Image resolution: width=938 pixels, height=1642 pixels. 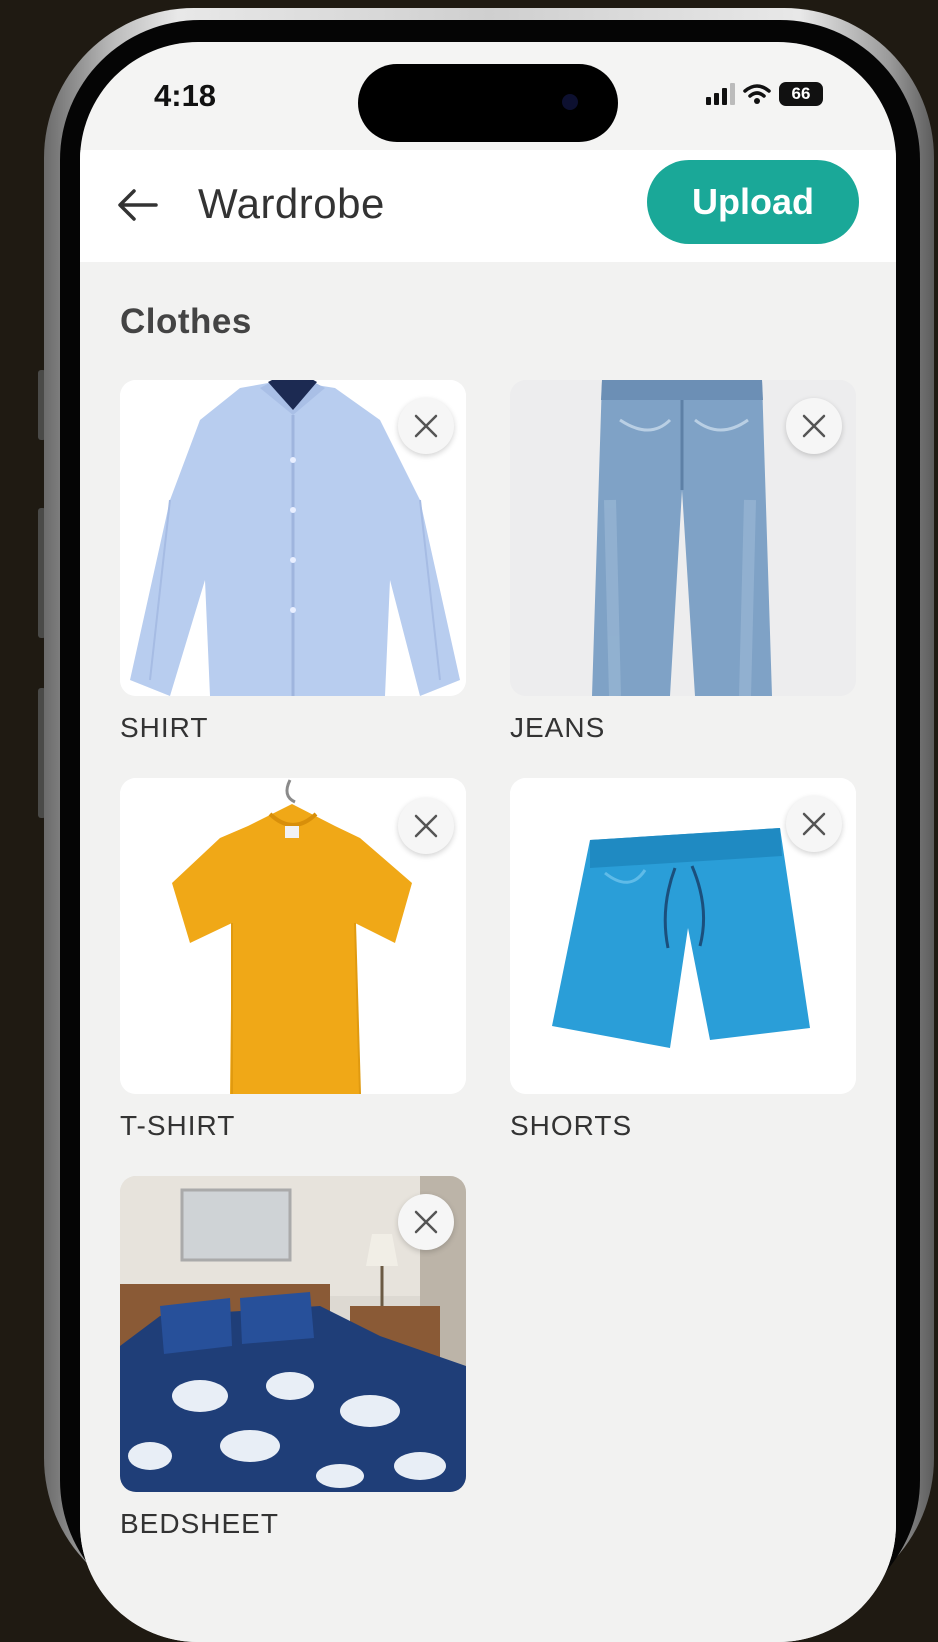 I want to click on signal-icon, so click(x=720, y=94).